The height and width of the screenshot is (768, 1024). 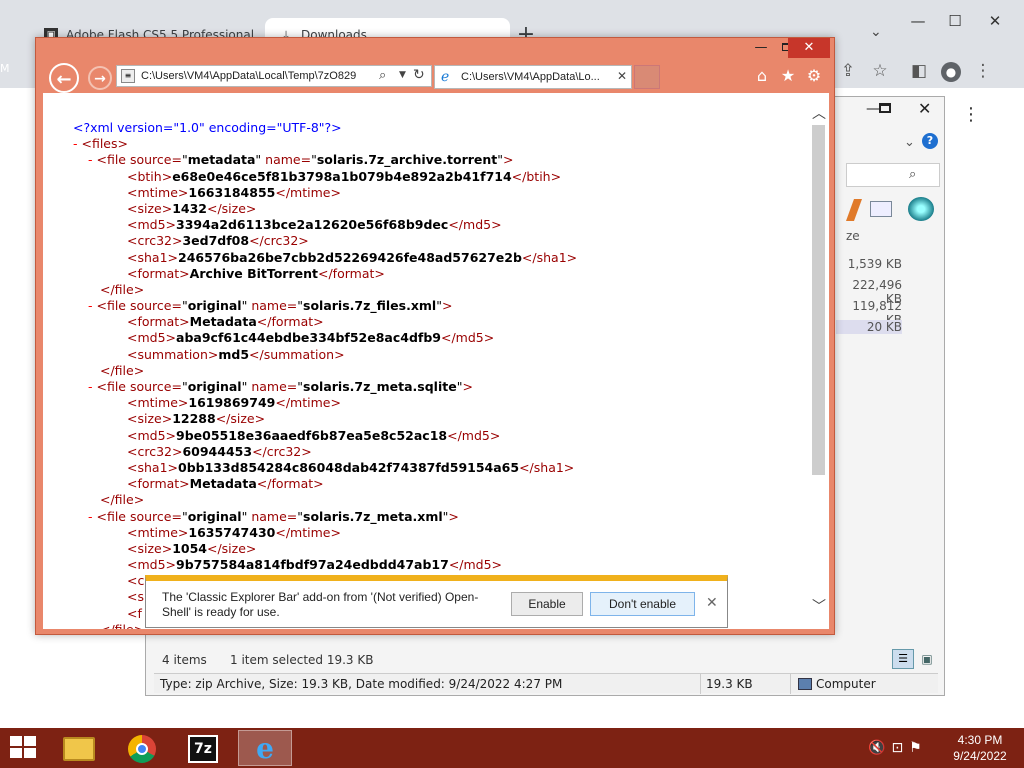 What do you see at coordinates (955, 21) in the screenshot?
I see `chrome-maximize-button: ☐` at bounding box center [955, 21].